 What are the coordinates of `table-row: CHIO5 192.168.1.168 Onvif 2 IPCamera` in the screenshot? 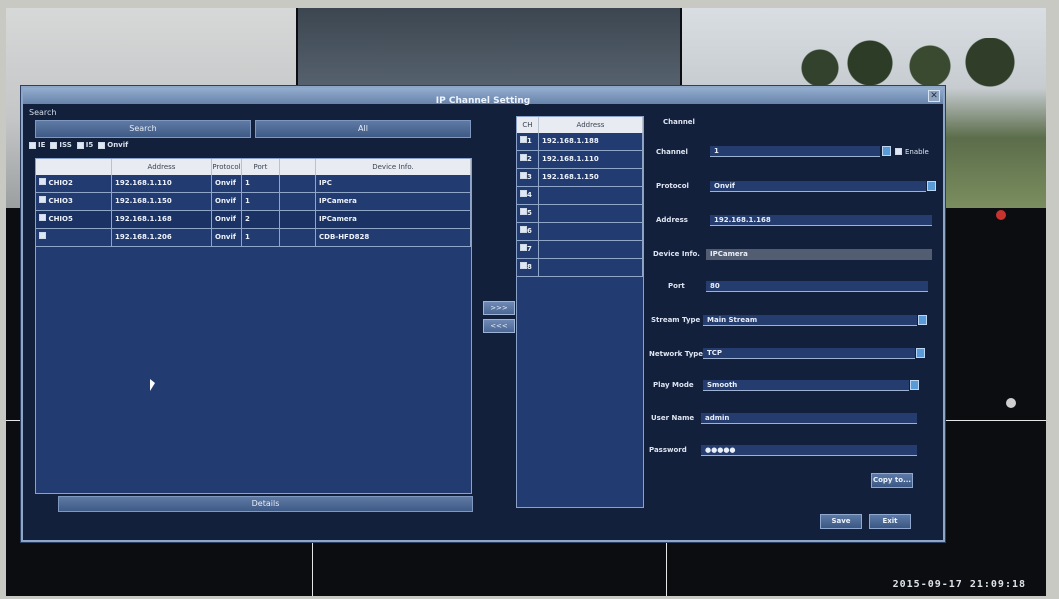 It's located at (253, 220).